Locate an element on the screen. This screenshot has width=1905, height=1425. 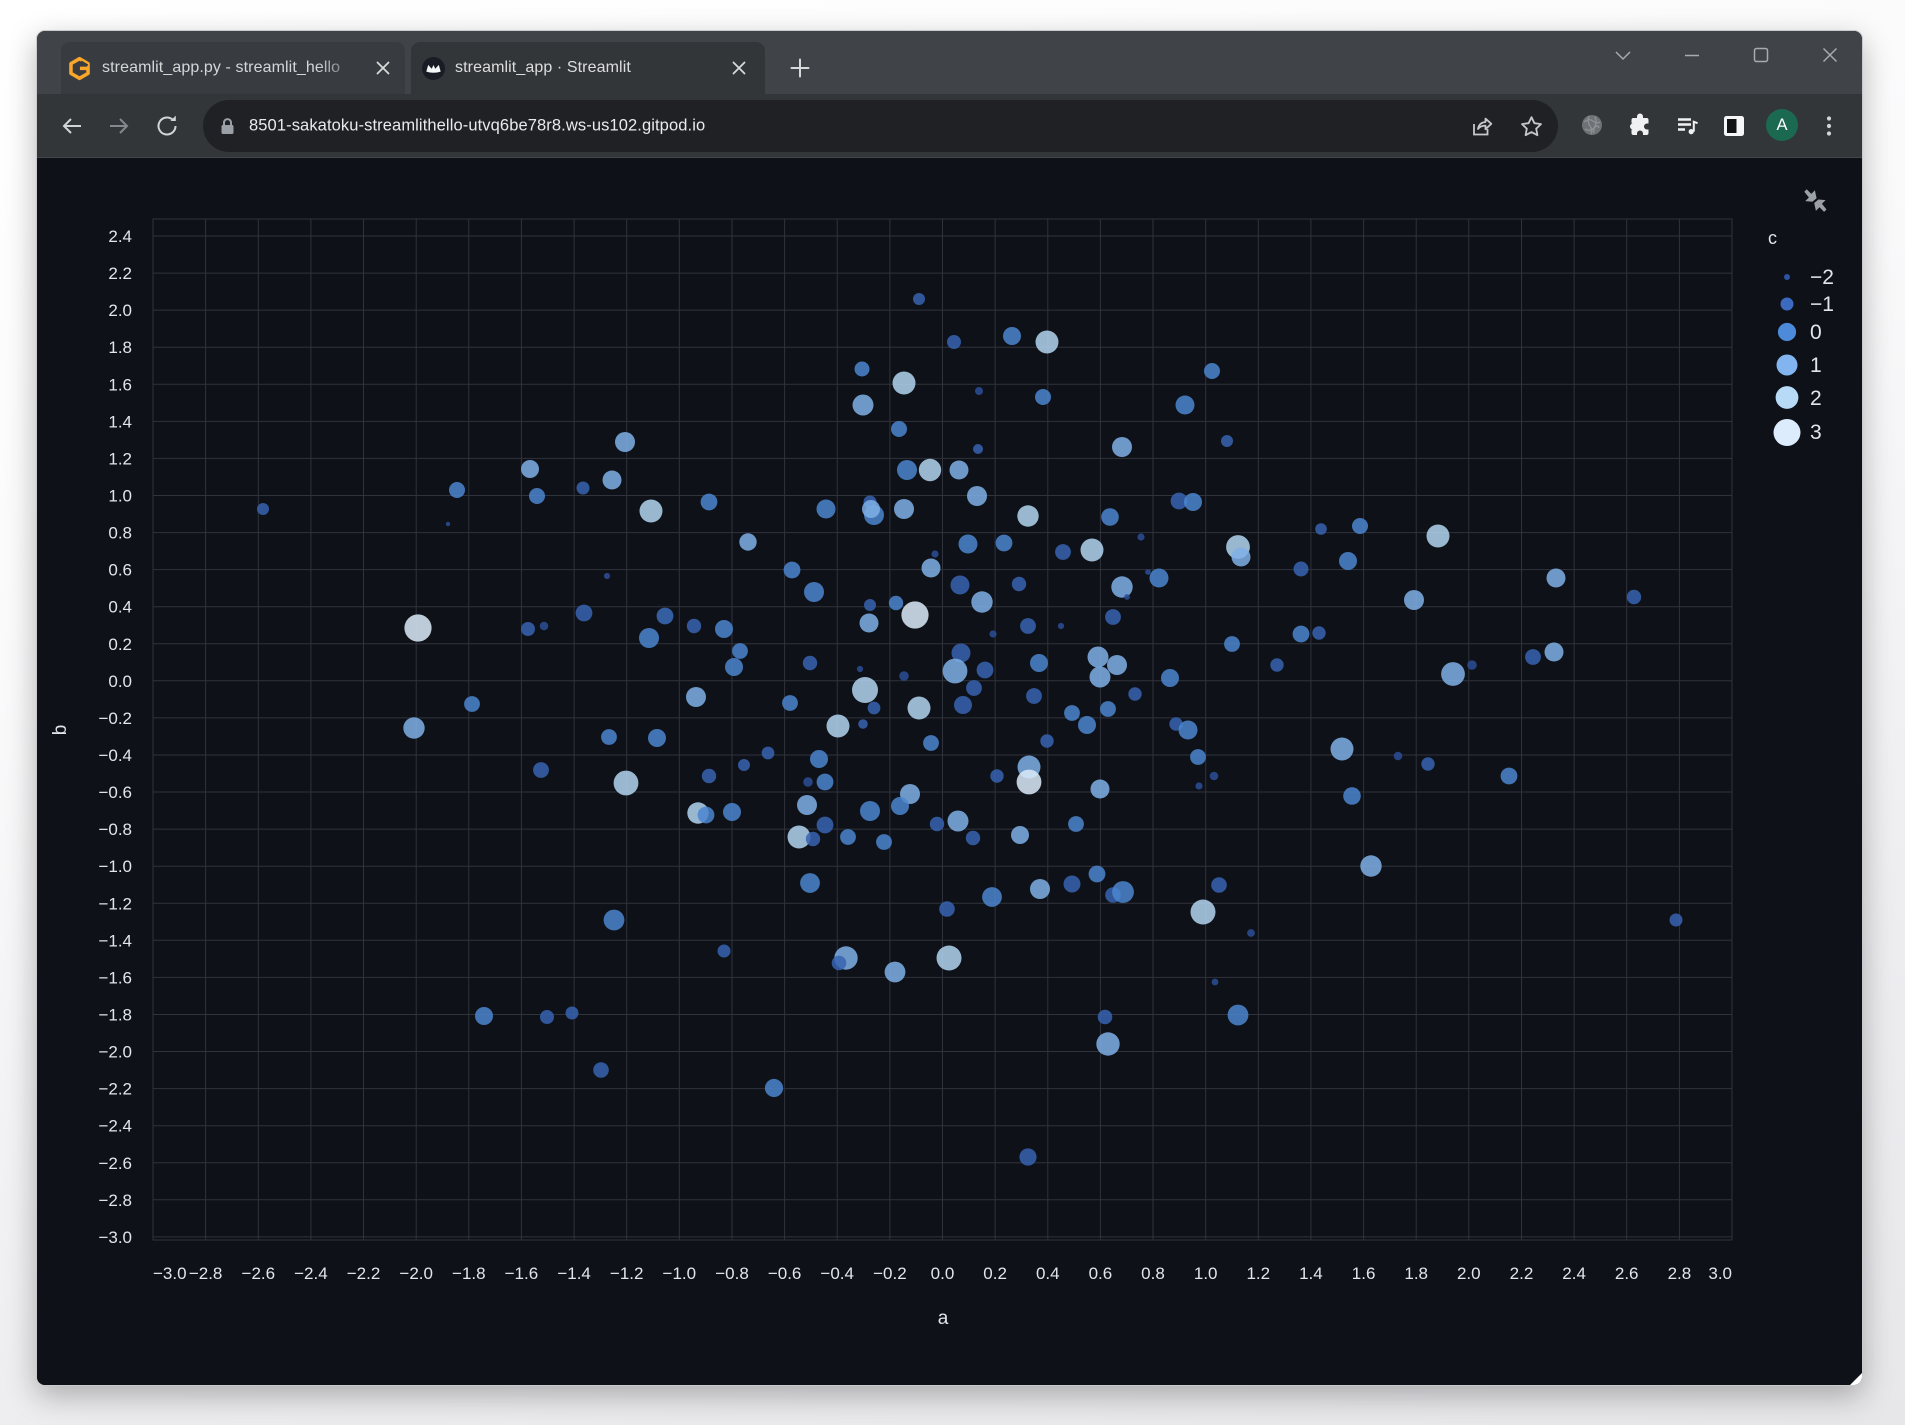
svg-text: 3.0 is located at coordinates (1720, 1273).